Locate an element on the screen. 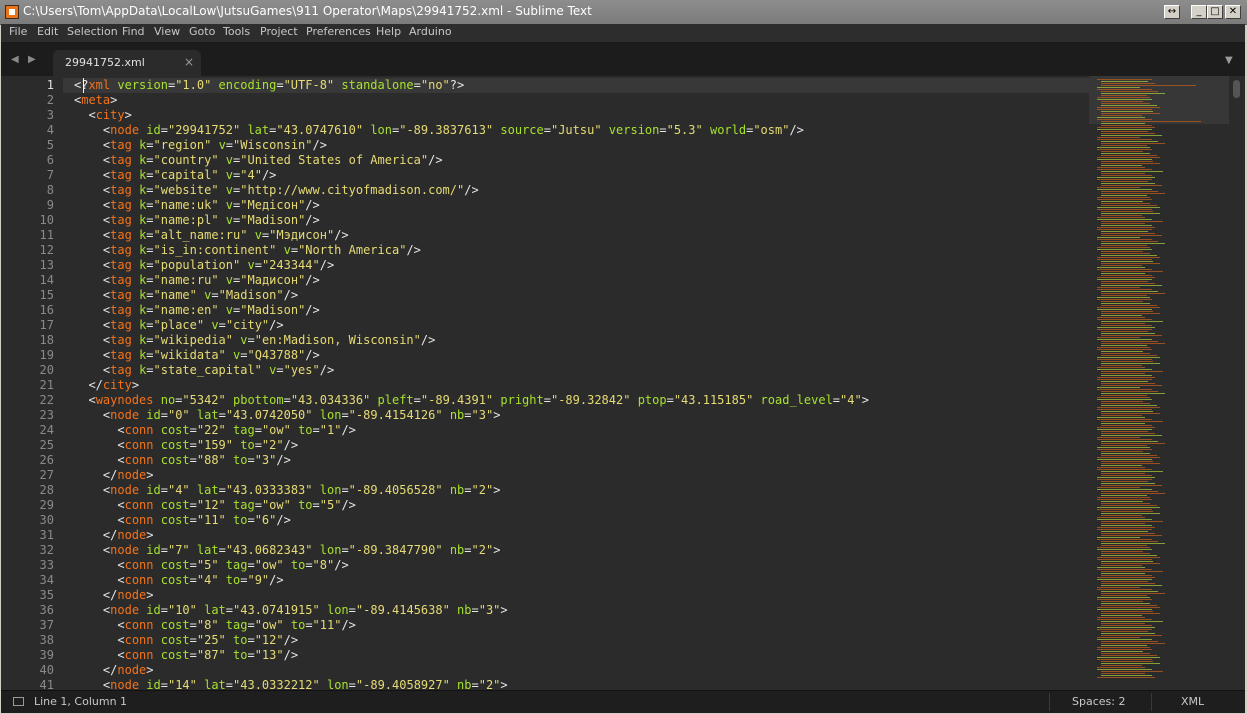  code-line: </city> is located at coordinates (581, 385).